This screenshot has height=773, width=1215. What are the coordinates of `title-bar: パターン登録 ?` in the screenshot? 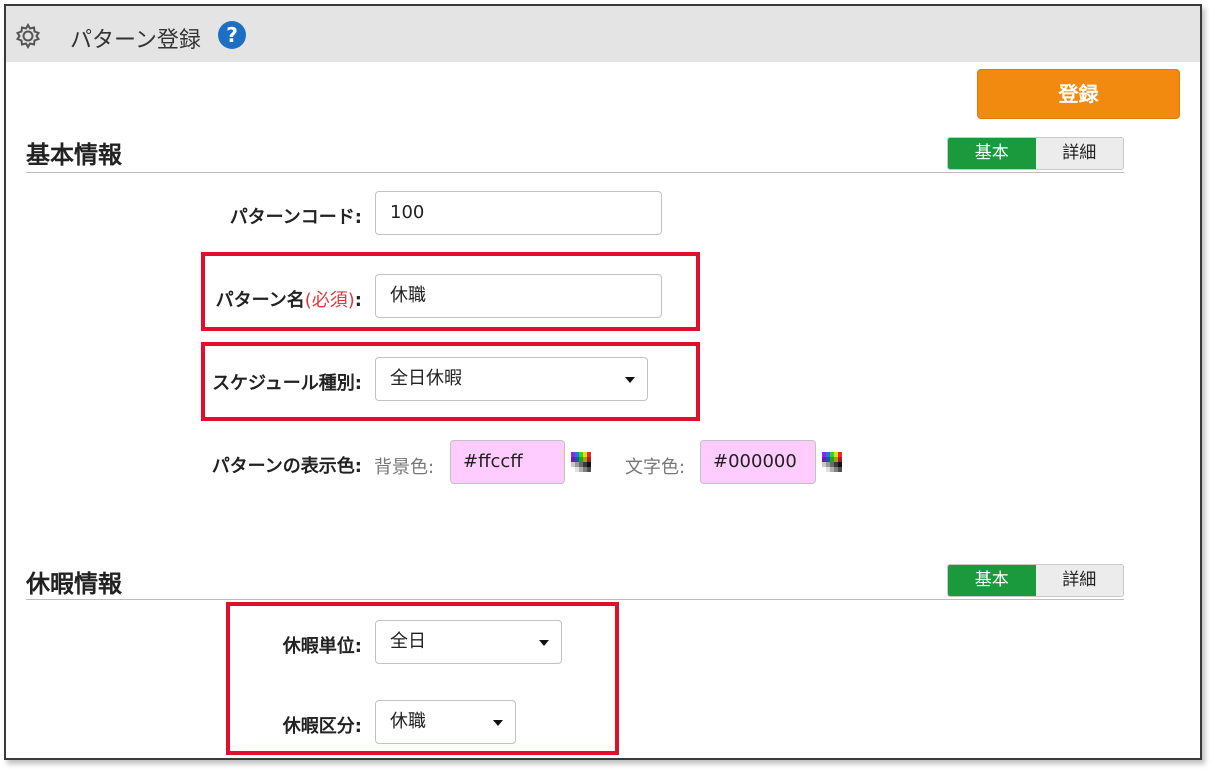 It's located at (603, 34).